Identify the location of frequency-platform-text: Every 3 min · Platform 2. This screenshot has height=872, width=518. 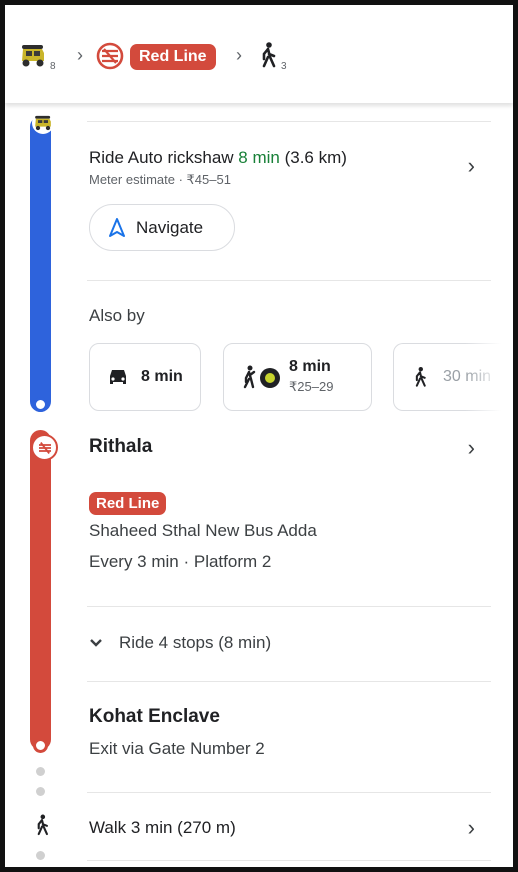
(180, 561).